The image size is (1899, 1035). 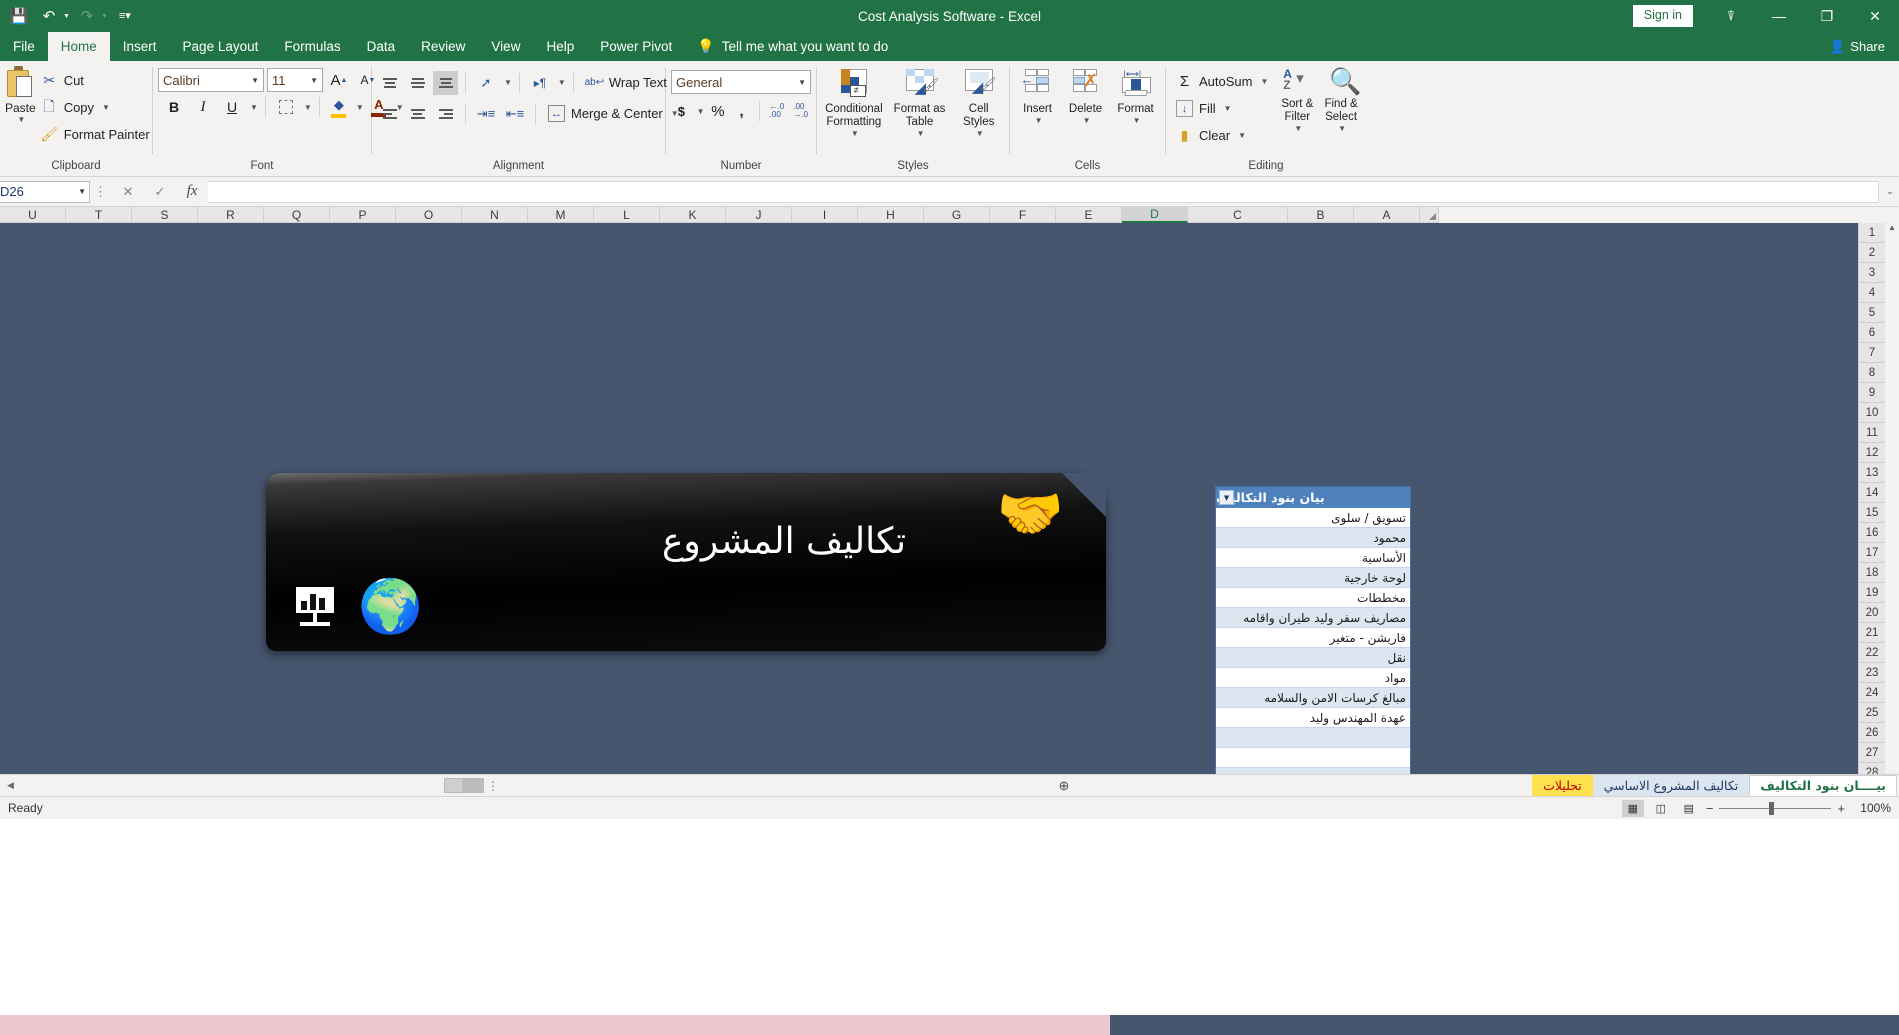 What do you see at coordinates (1892, 503) in the screenshot?
I see `vertical-scrollbar: ▲` at bounding box center [1892, 503].